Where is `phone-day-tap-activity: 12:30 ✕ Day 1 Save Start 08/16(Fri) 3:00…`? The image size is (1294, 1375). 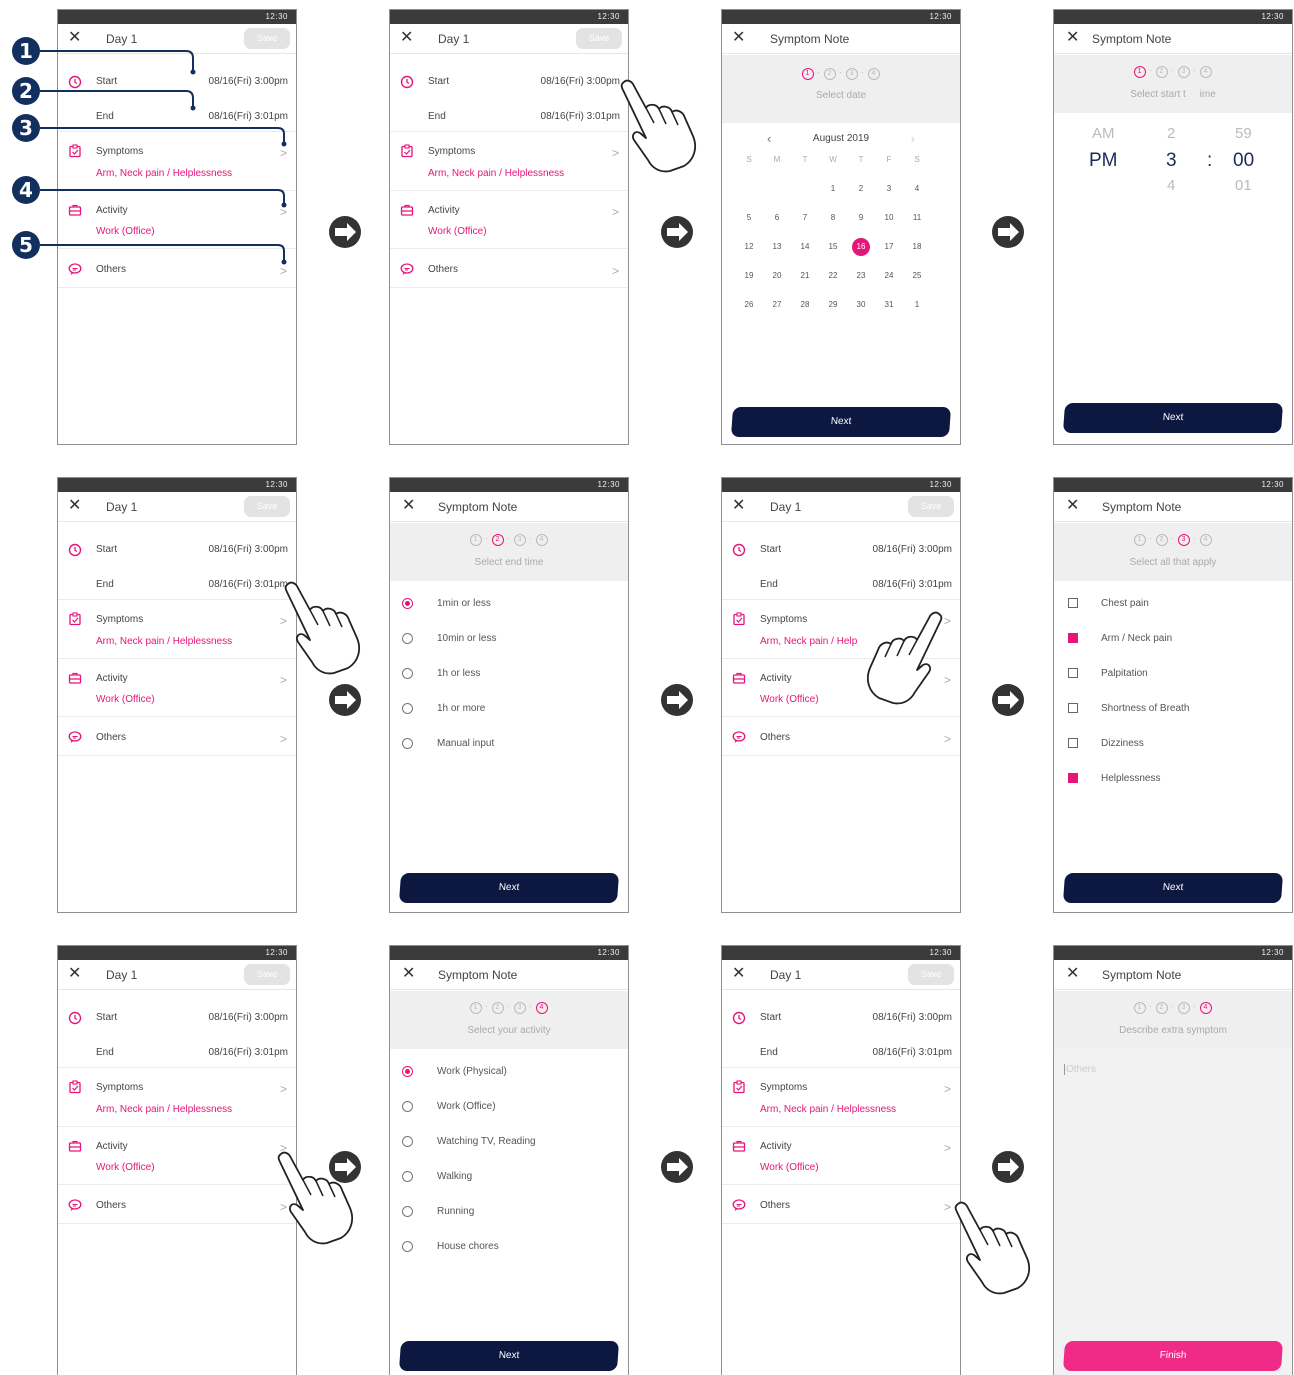 phone-day-tap-activity: 12:30 ✕ Day 1 Save Start 08/16(Fri) 3:00… is located at coordinates (177, 1160).